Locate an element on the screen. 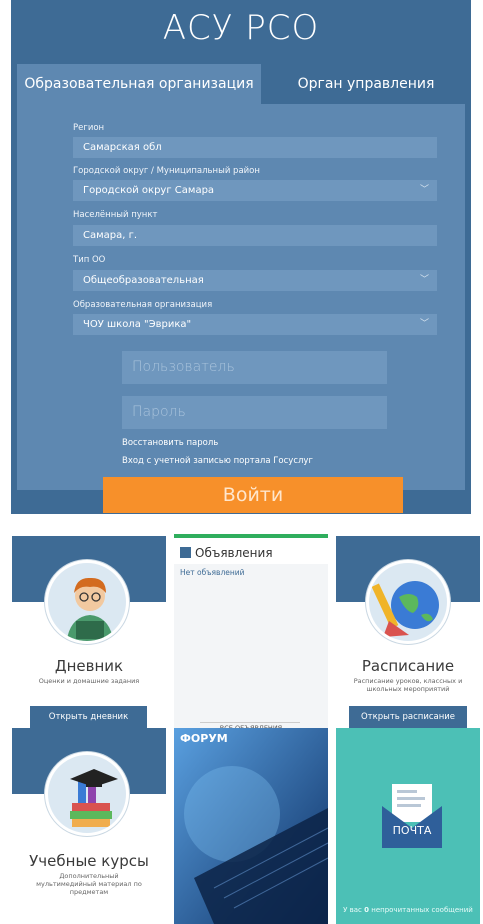  envelope-icon: ПОЧТА is located at coordinates (412, 816).